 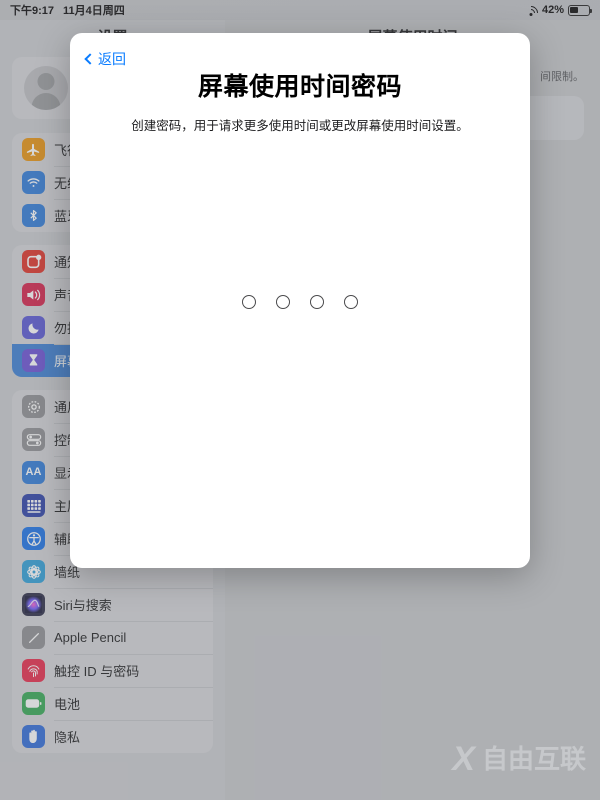 What do you see at coordinates (90, 58) in the screenshot?
I see `chevron-left-icon` at bounding box center [90, 58].